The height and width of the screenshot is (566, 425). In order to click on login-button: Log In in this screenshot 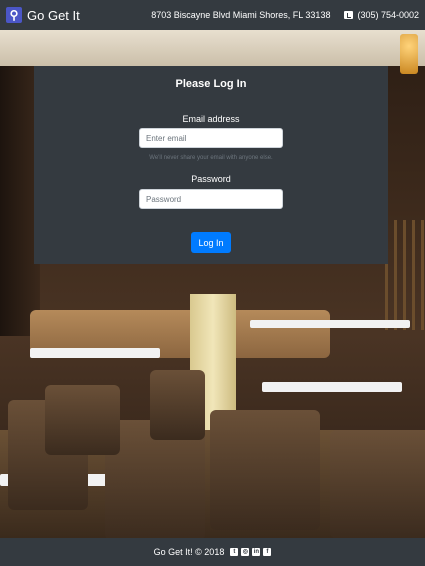, I will do `click(211, 242)`.